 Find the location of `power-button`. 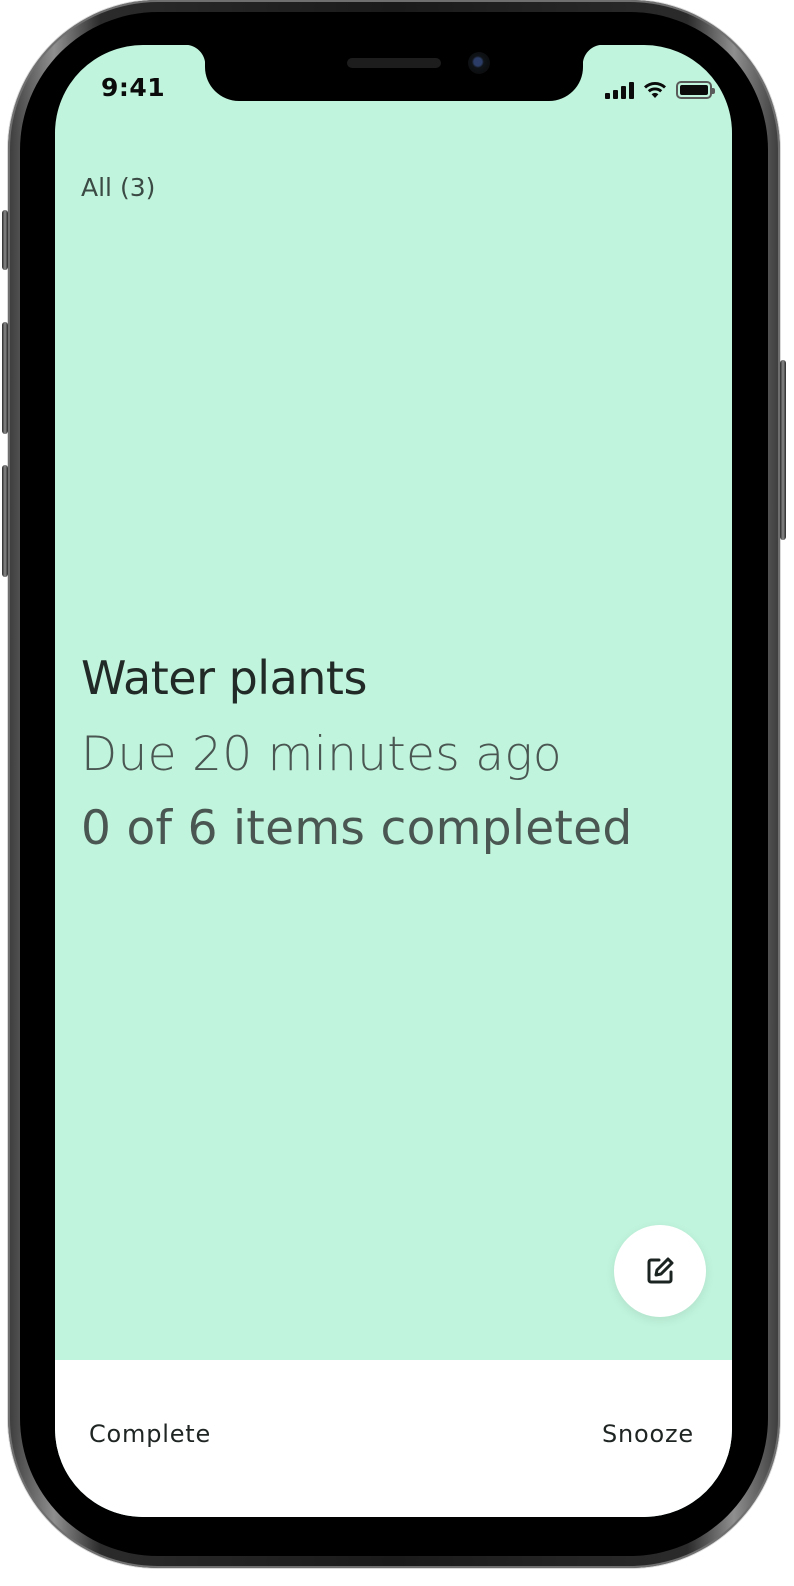

power-button is located at coordinates (783, 450).